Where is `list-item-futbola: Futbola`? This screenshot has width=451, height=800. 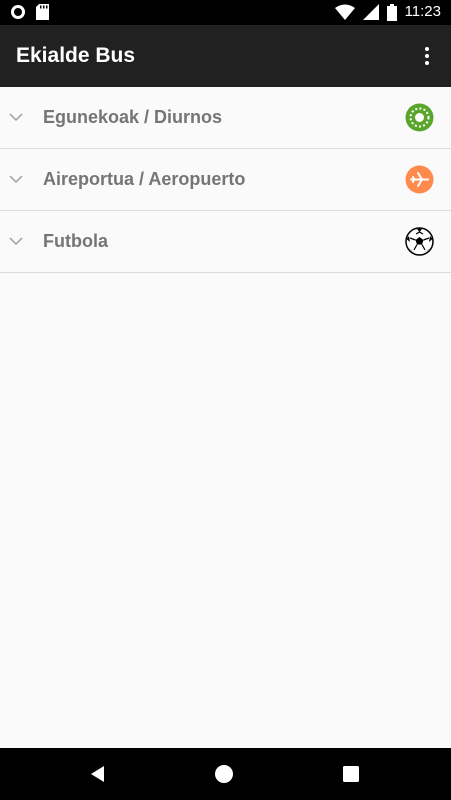
list-item-futbola: Futbola is located at coordinates (225, 242).